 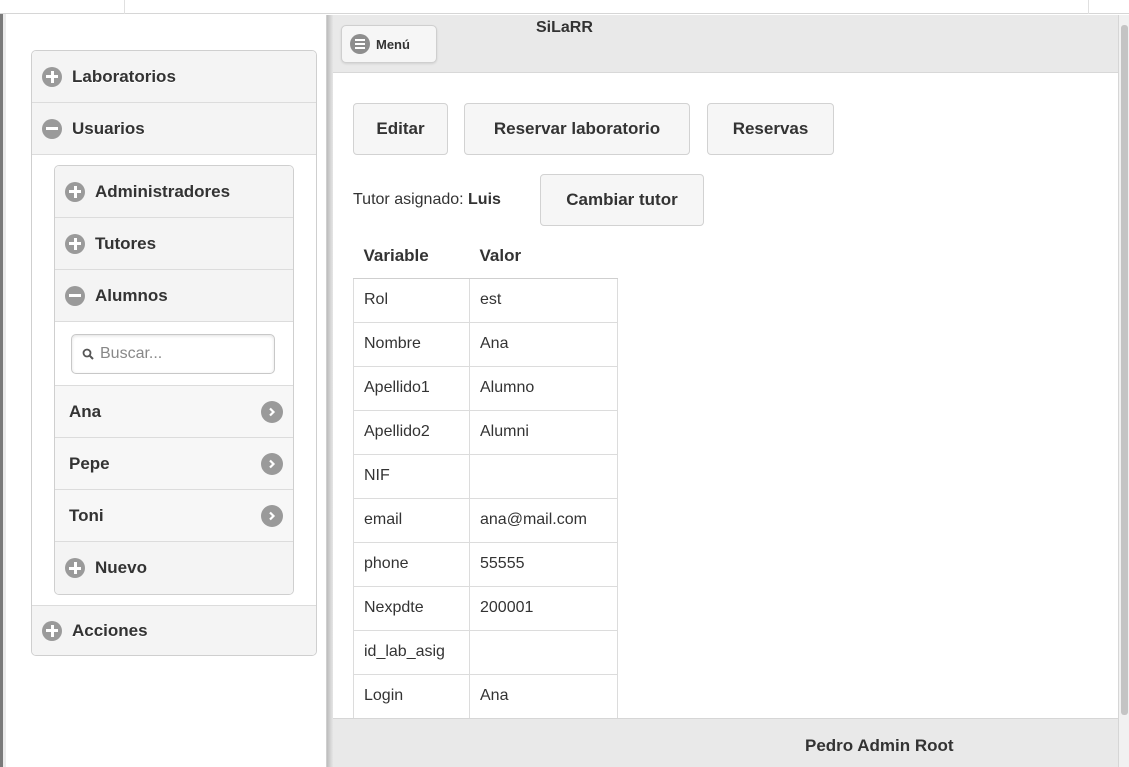 What do you see at coordinates (411, 432) in the screenshot?
I see `variable-cell: Apellido2` at bounding box center [411, 432].